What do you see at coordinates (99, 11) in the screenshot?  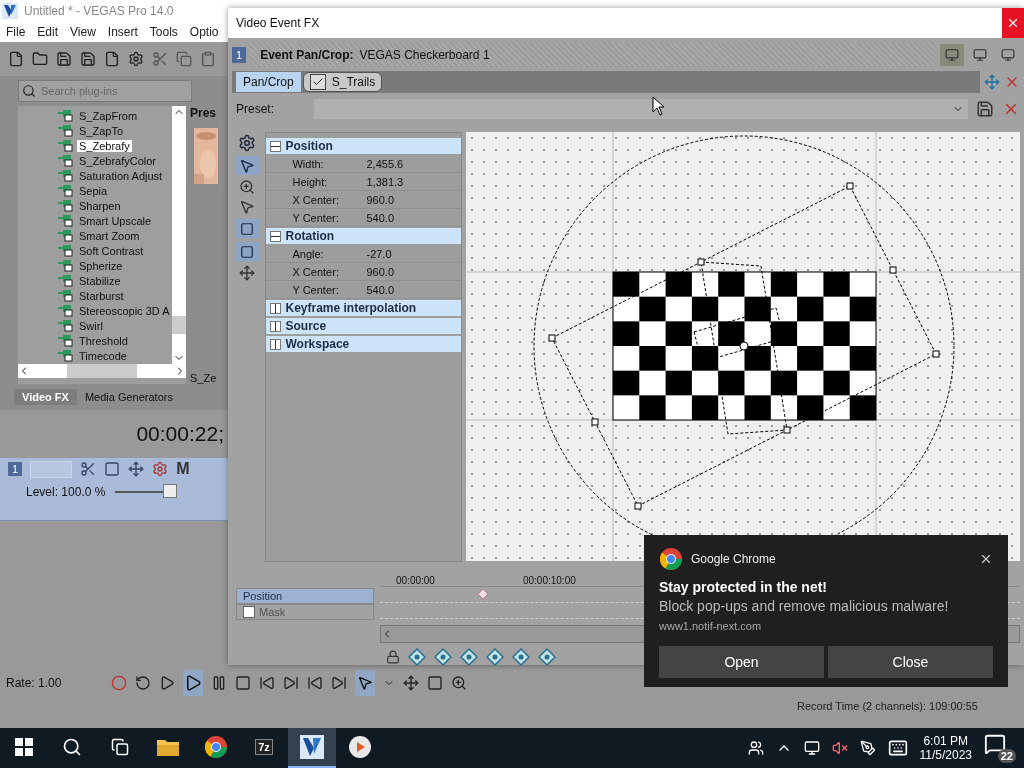 I see `window-title: Untitled * - VEGAS Pro 14.0` at bounding box center [99, 11].